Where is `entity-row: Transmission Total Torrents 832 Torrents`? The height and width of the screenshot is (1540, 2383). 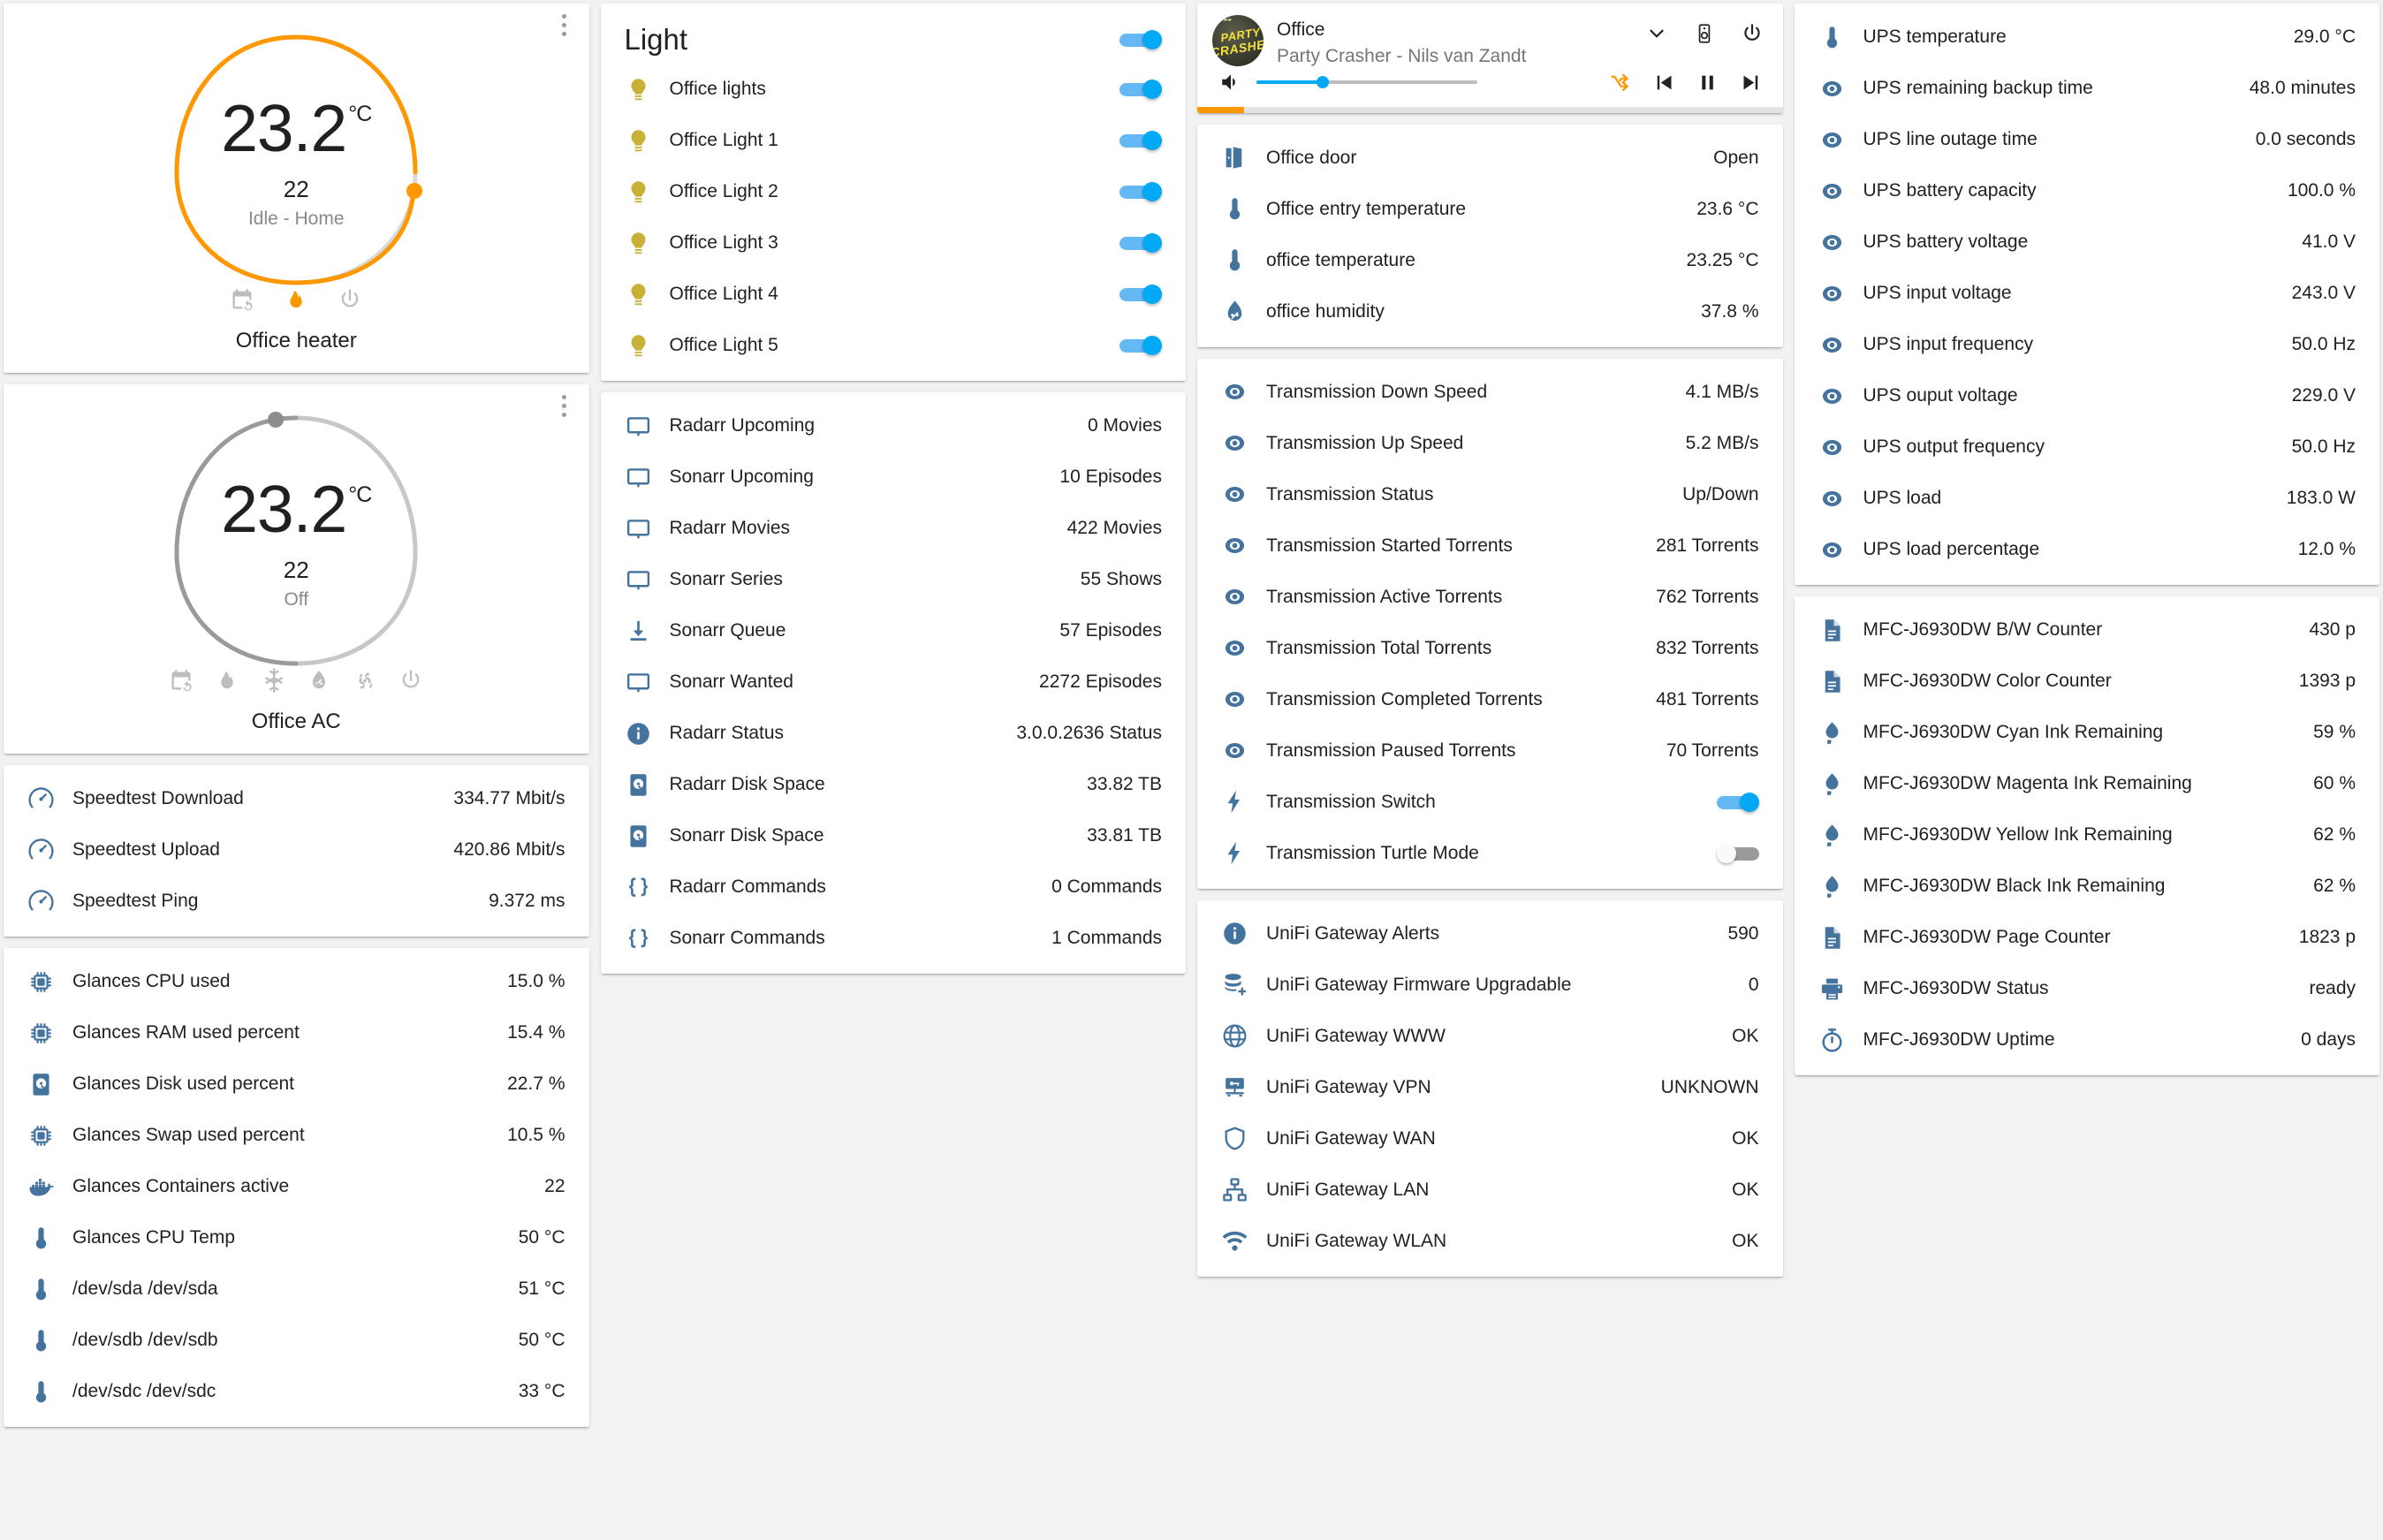
entity-row: Transmission Total Torrents 832 Torrents is located at coordinates (1490, 648).